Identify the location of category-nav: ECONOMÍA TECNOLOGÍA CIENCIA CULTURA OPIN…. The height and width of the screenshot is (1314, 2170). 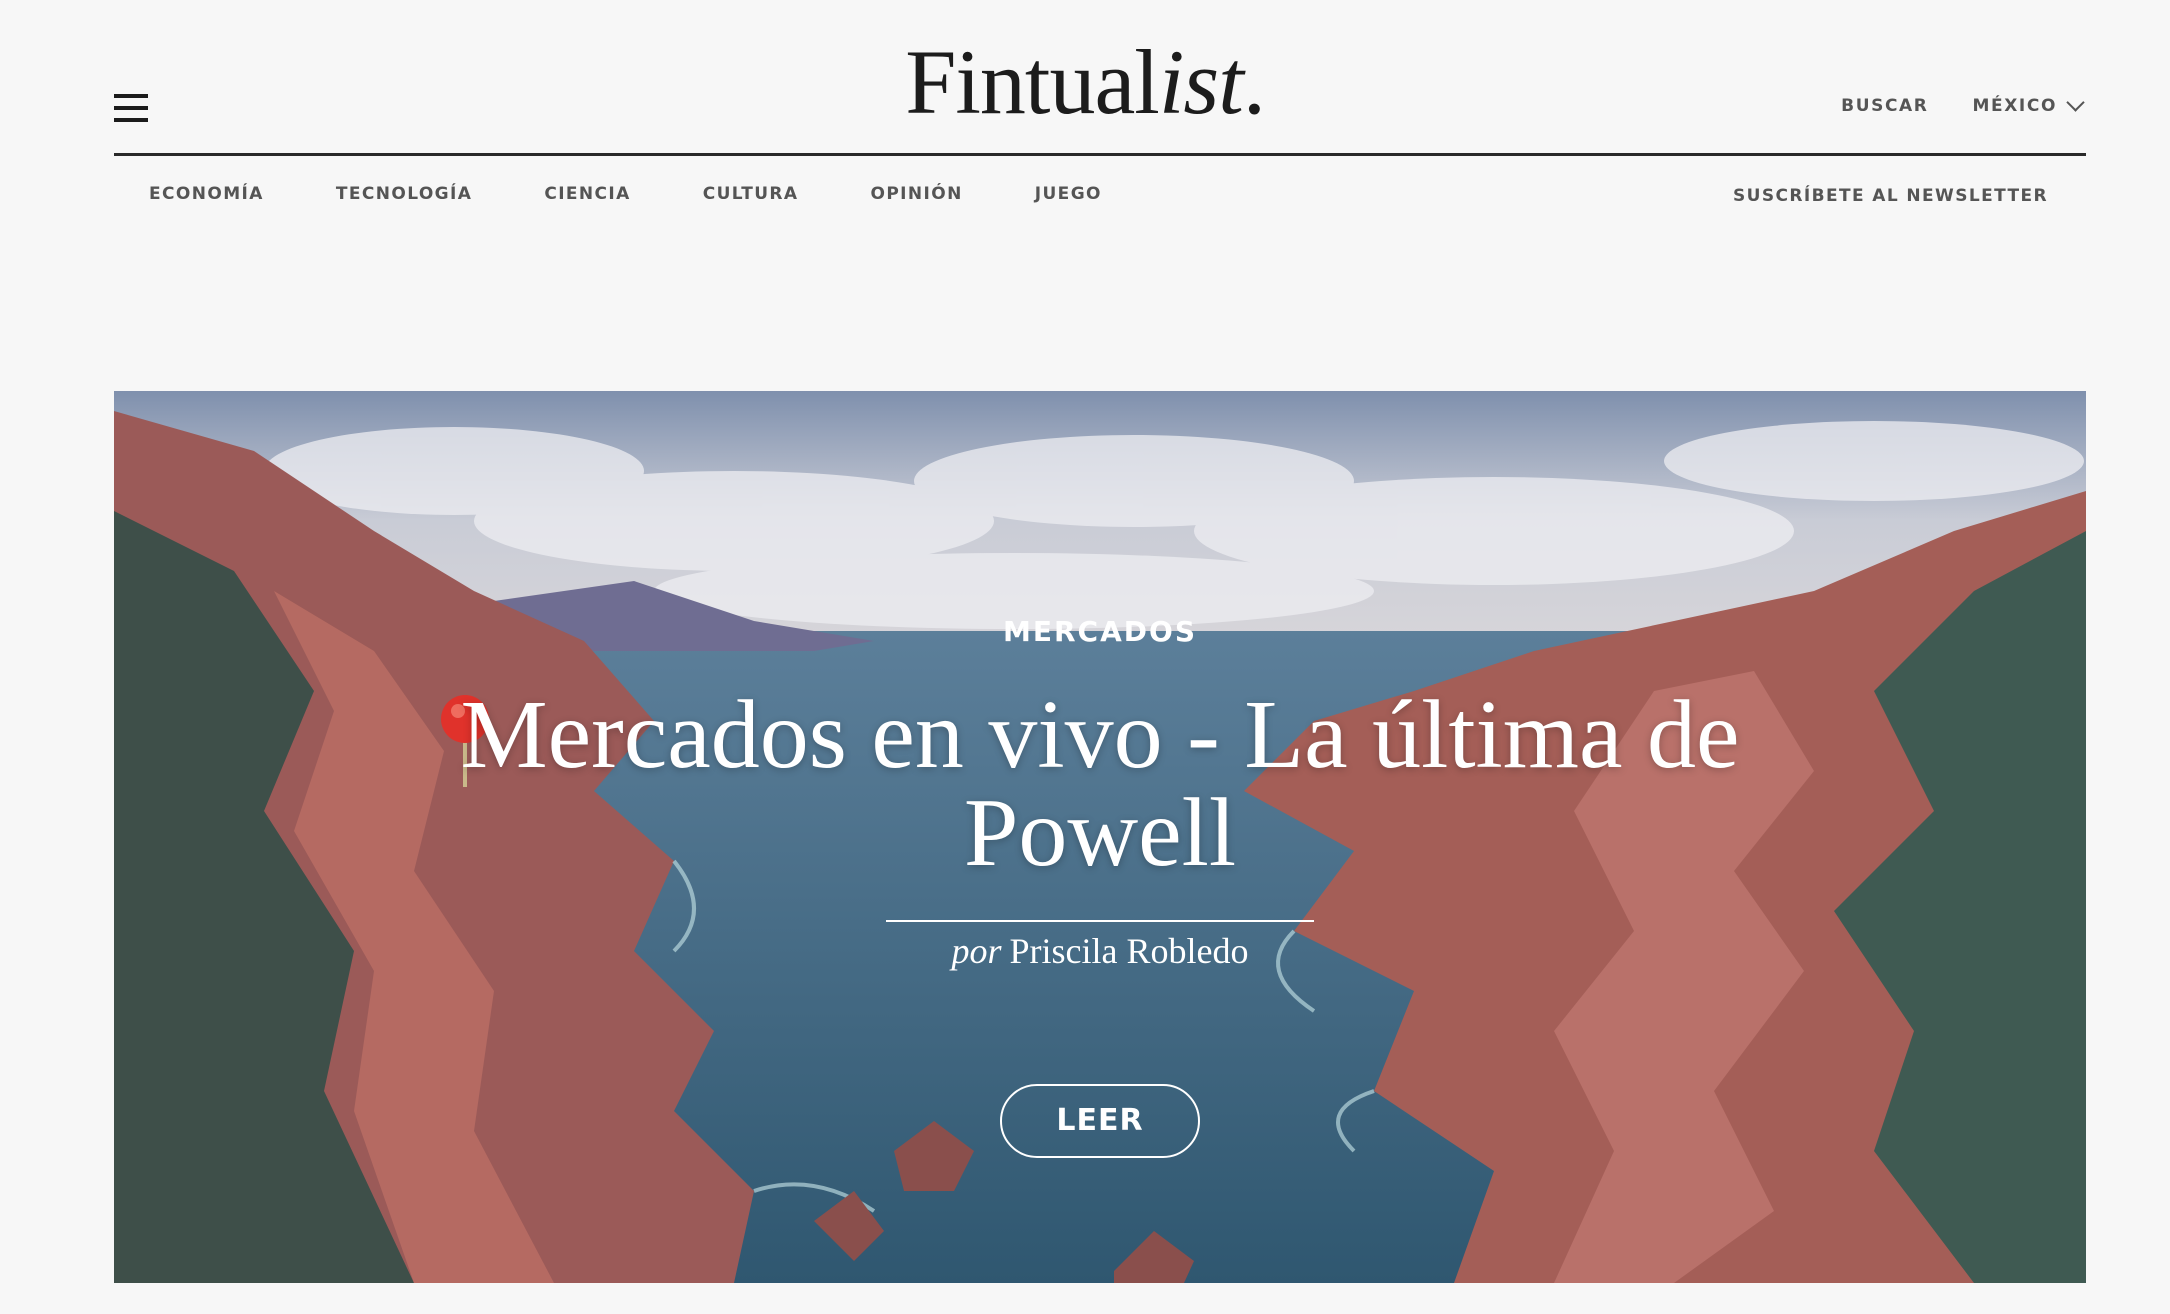
(625, 194).